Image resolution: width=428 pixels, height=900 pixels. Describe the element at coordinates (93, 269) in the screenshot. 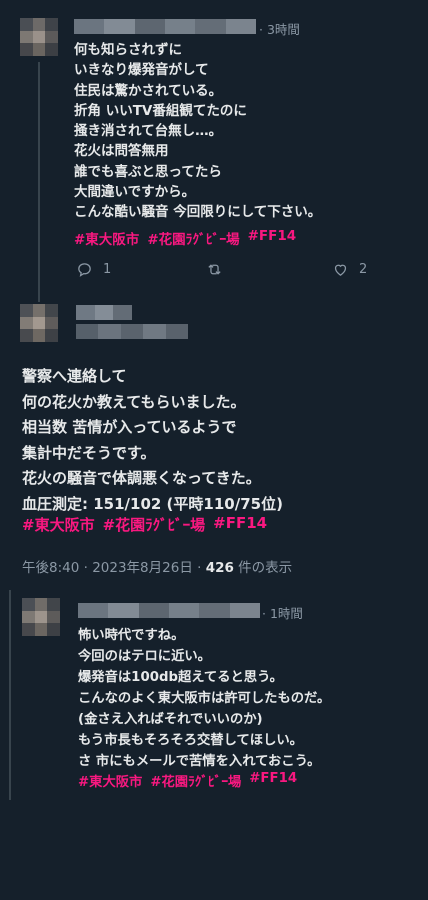

I see `reply-button: 1` at that location.